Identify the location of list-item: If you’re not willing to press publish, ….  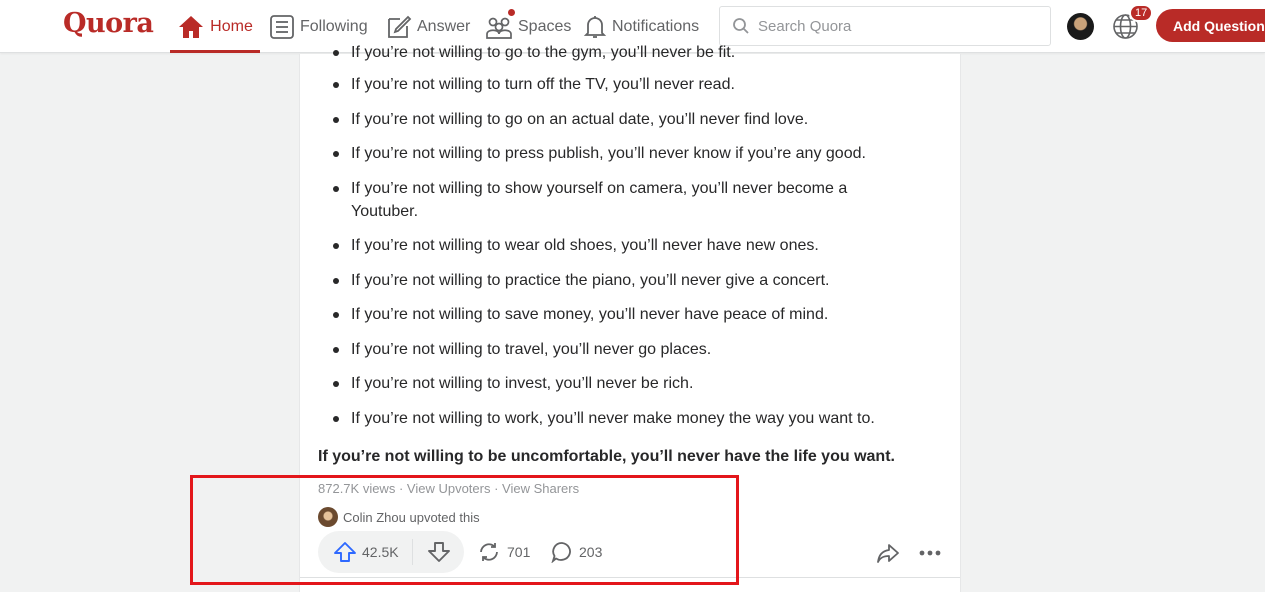
(615, 153).